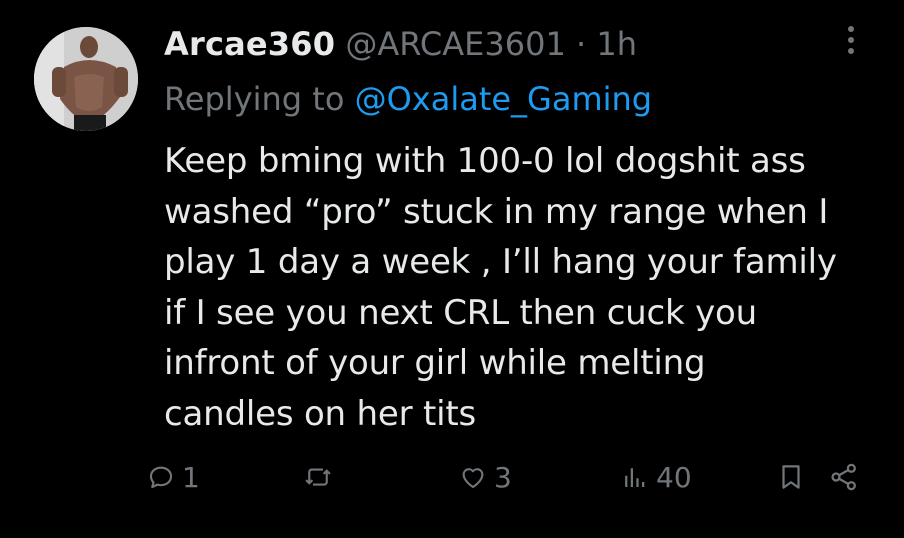 This screenshot has width=904, height=538. I want to click on action-bar: 1 3 40, so click(452, 477).